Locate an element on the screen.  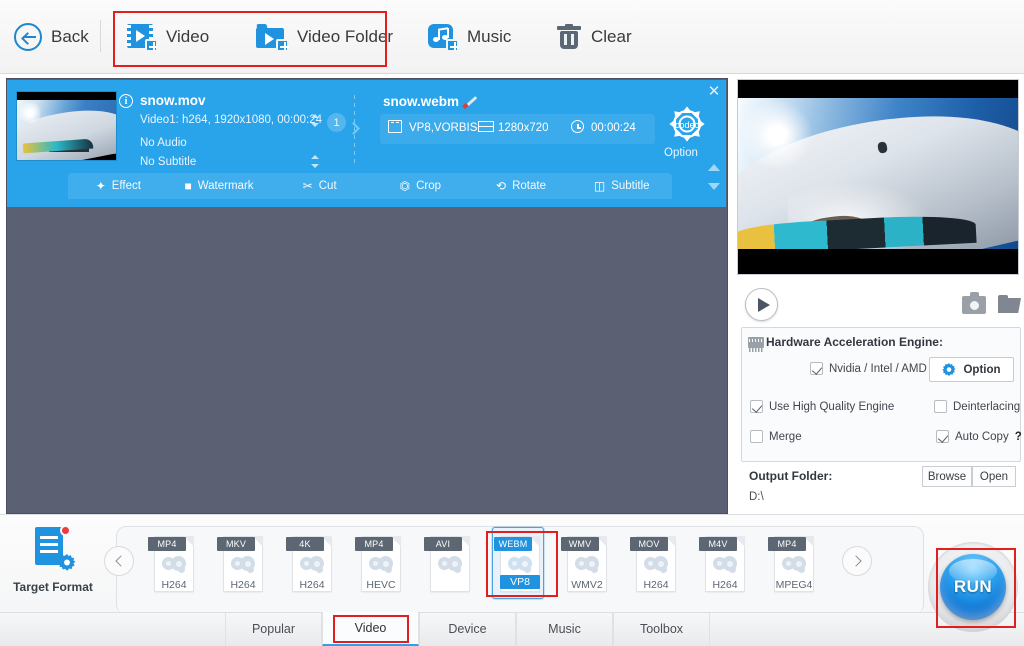
clock-icon is located at coordinates (578, 127).